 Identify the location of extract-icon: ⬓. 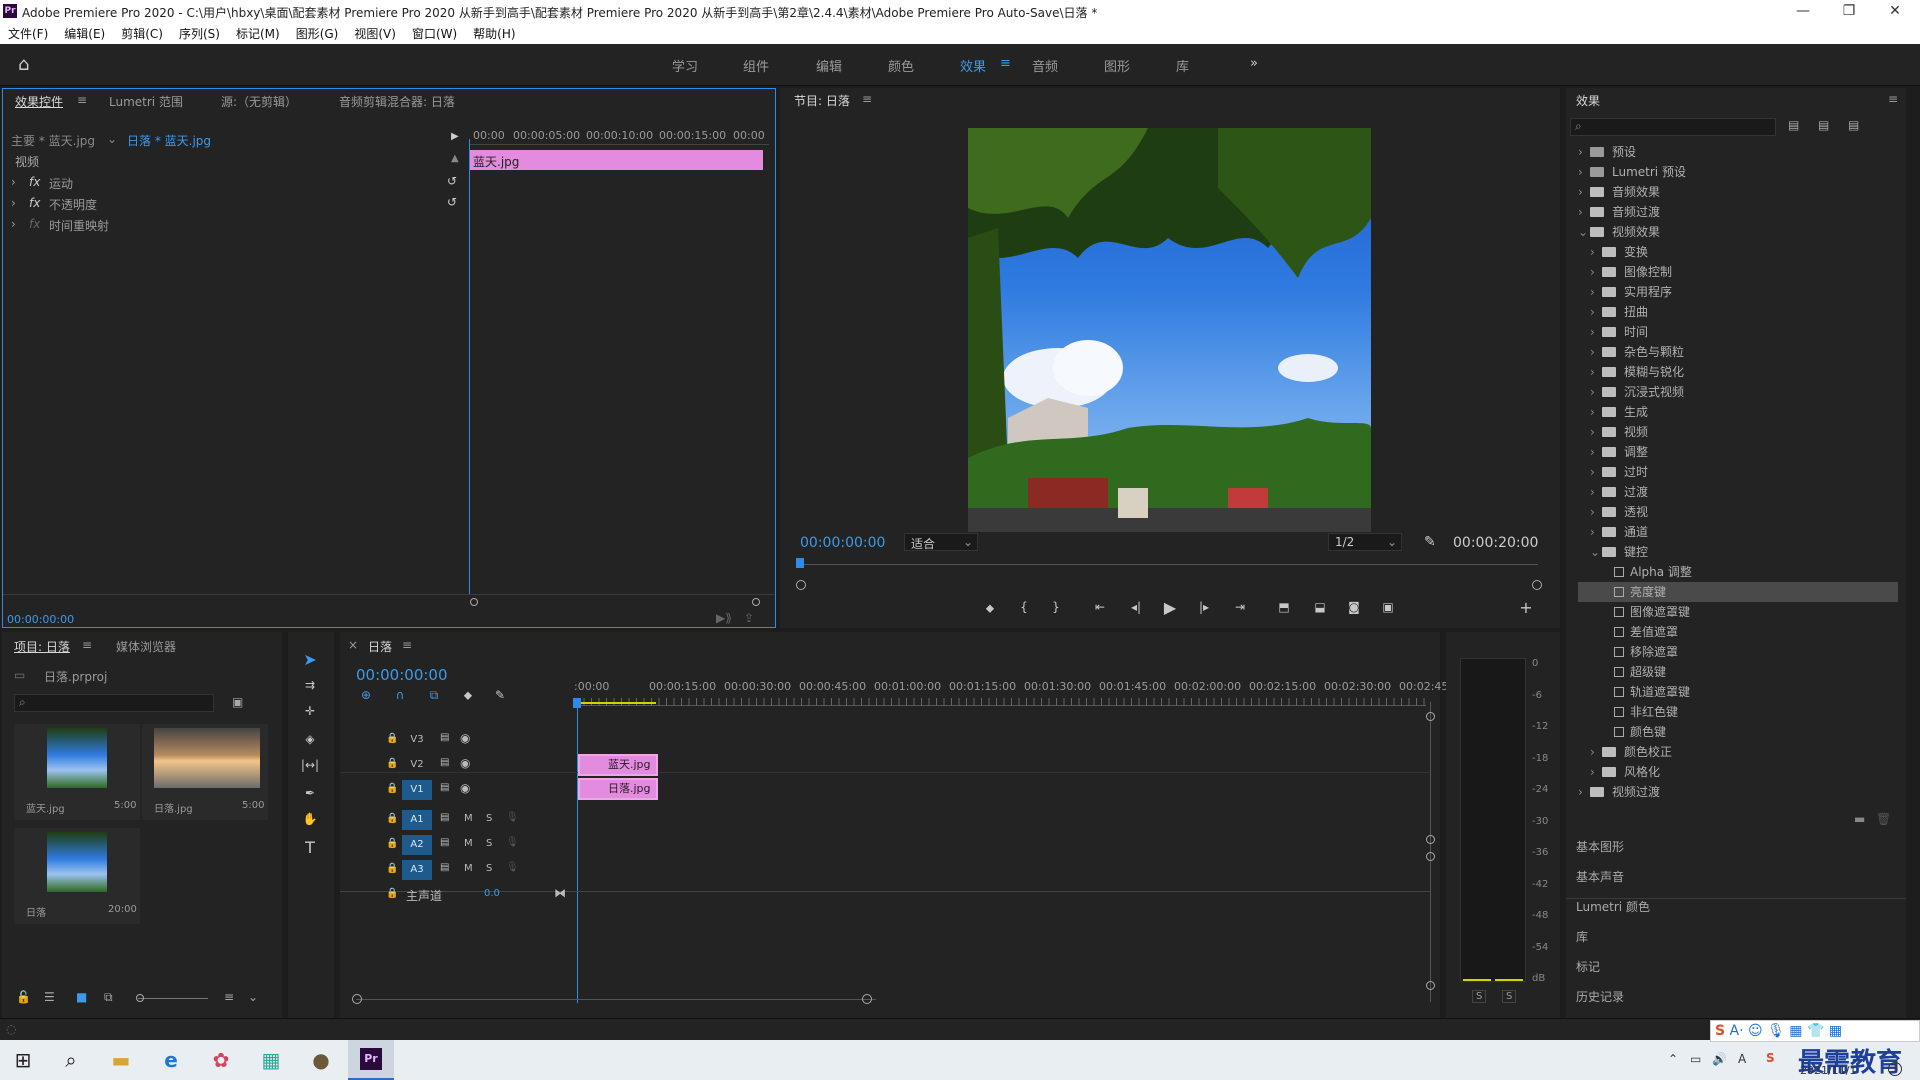
(1320, 607).